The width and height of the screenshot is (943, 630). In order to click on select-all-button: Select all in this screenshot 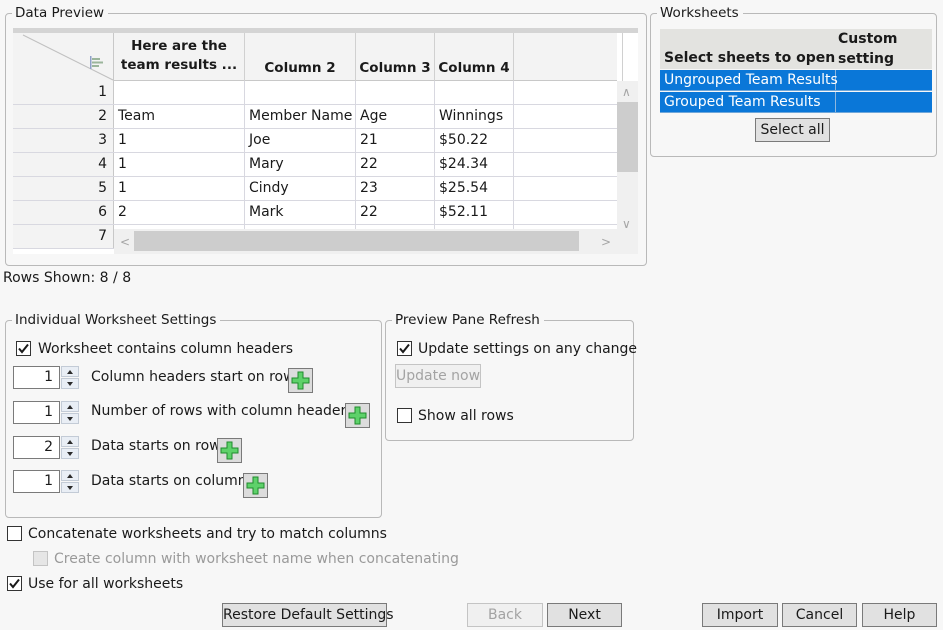, I will do `click(792, 130)`.